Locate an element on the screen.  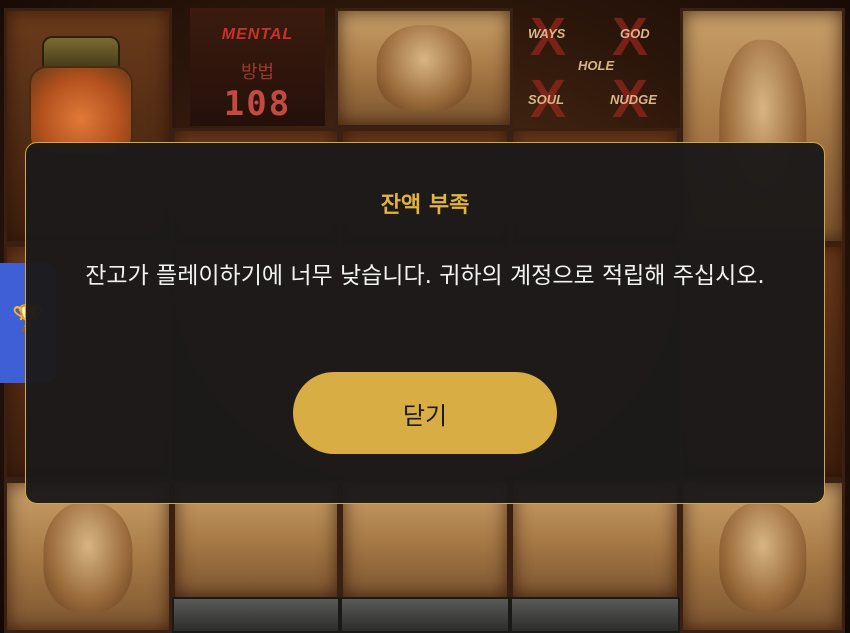
crying-girl-symbol is located at coordinates (88, 556).